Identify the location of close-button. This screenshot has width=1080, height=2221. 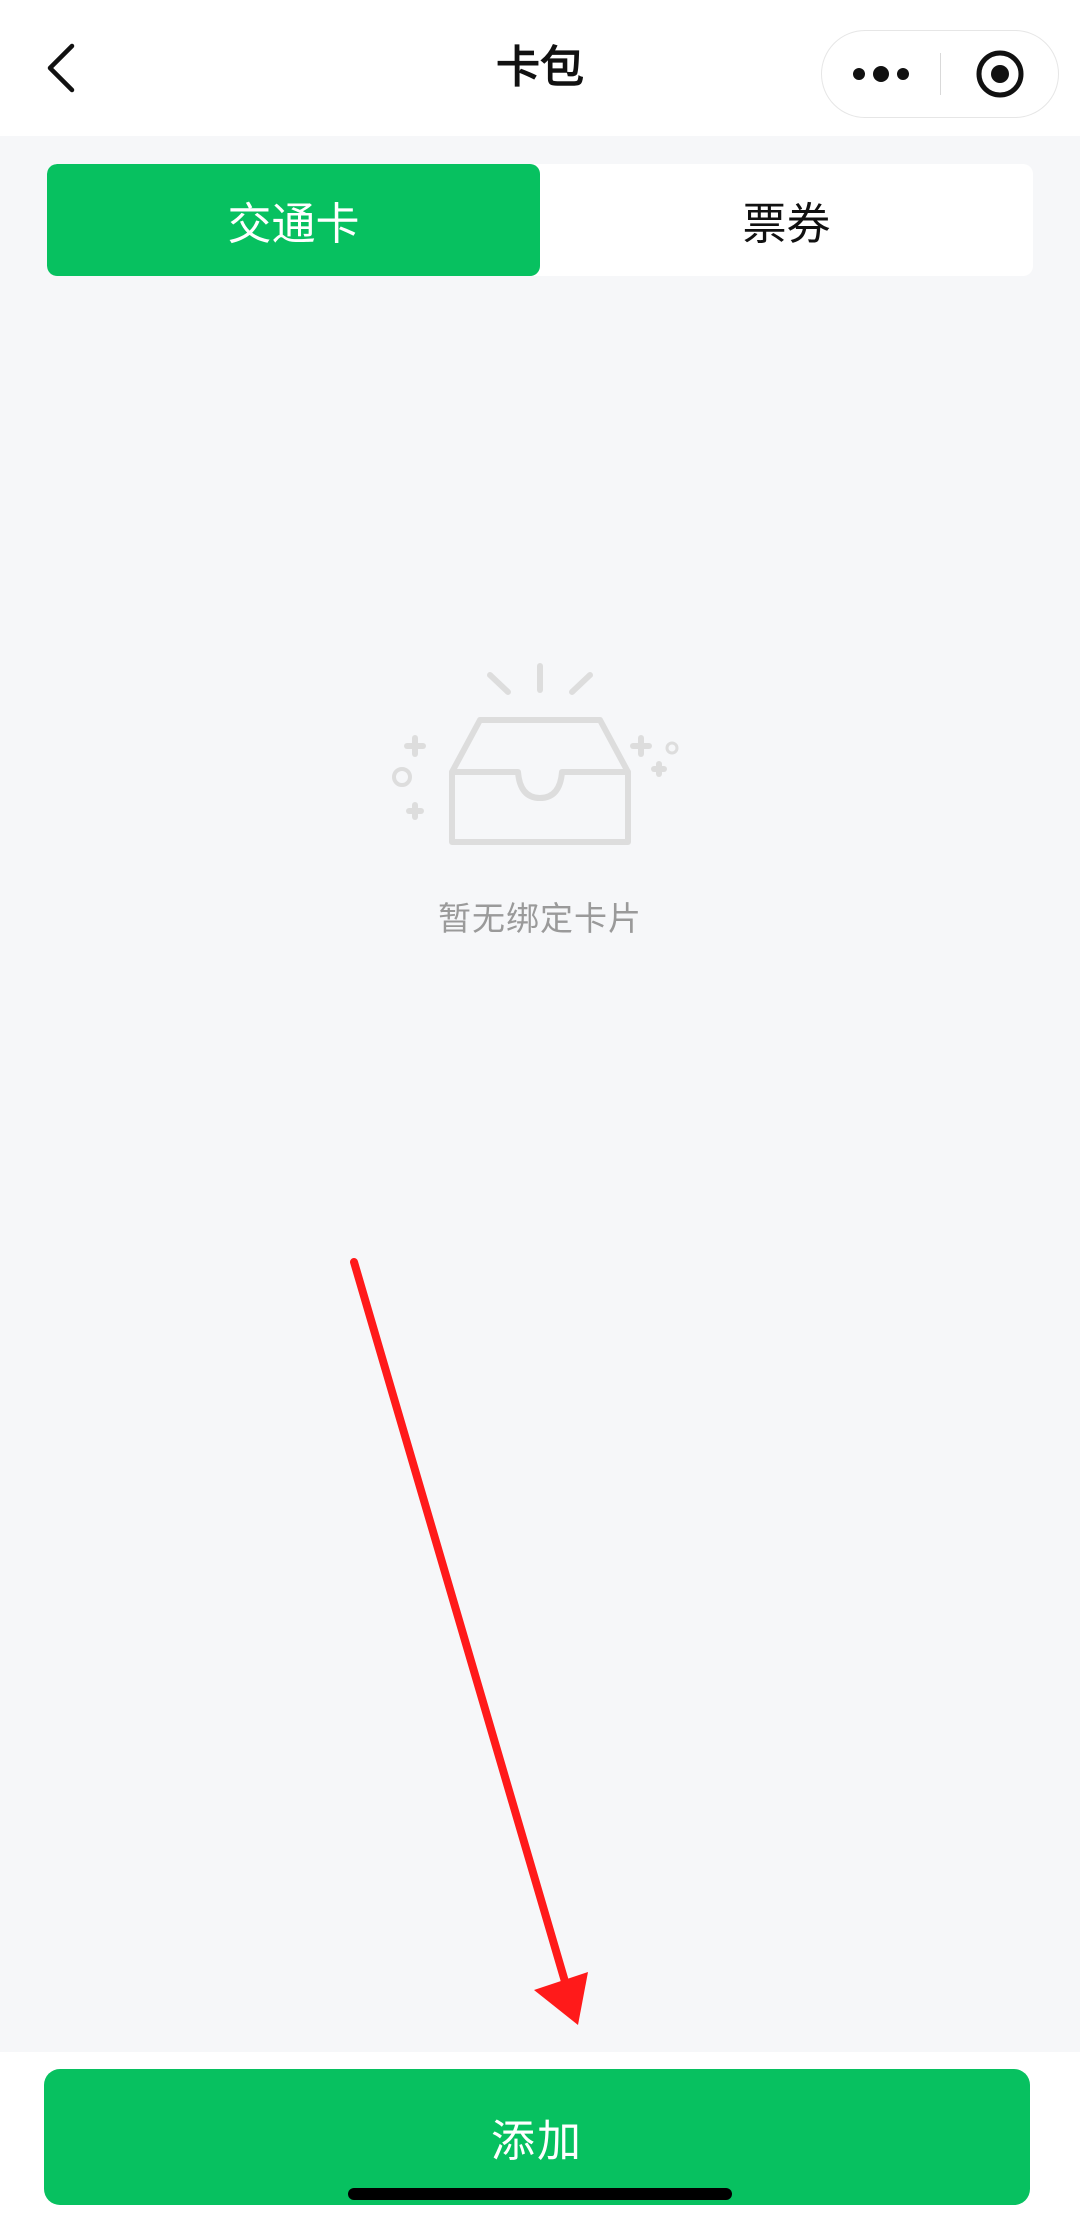
(1000, 74).